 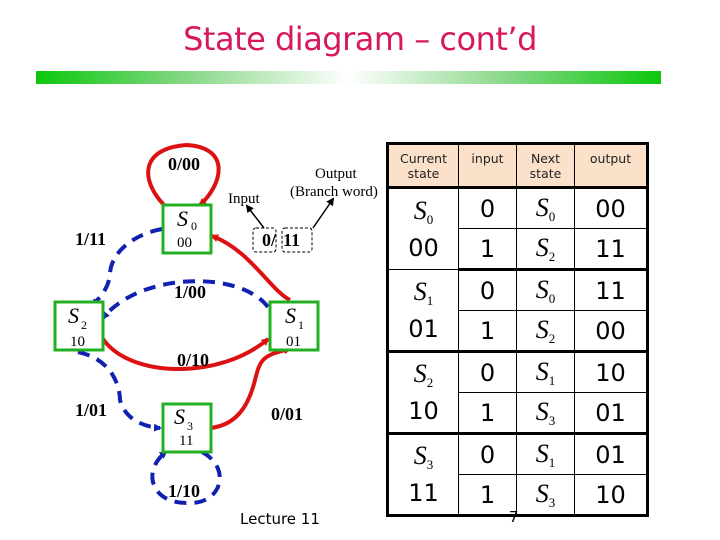 What do you see at coordinates (423, 328) in the screenshot?
I see `current-state-code: 01` at bounding box center [423, 328].